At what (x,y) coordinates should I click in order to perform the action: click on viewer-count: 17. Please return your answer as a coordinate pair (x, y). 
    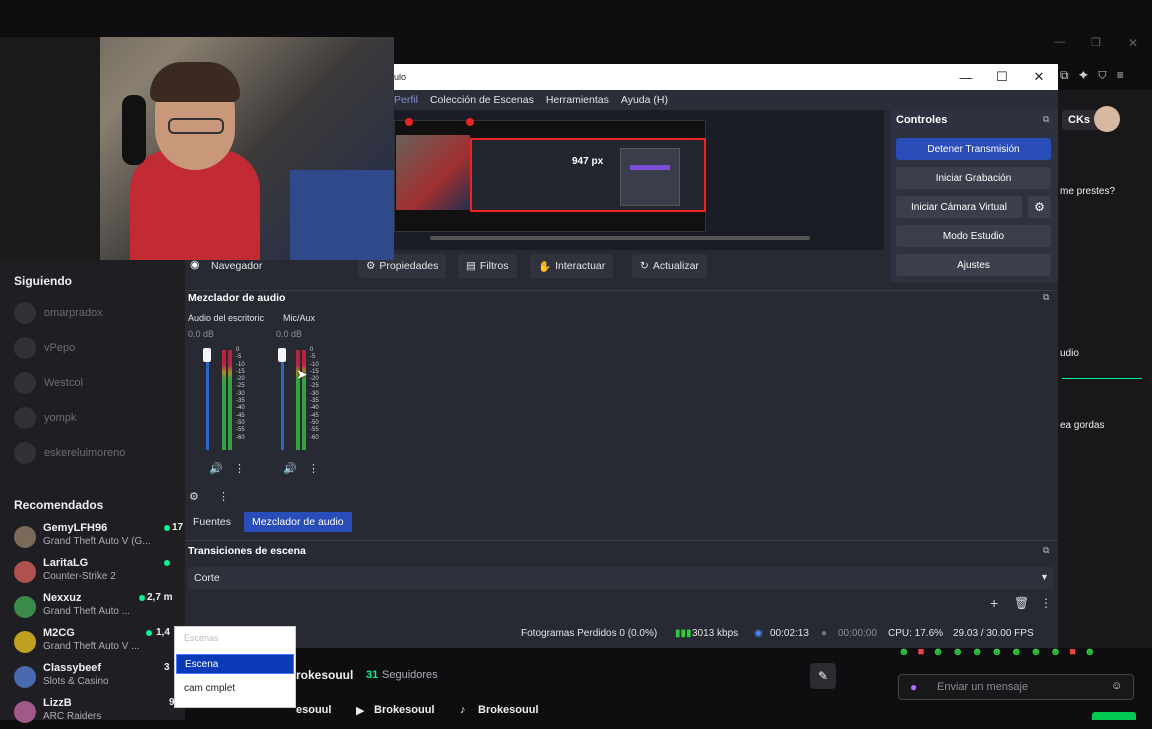
    Looking at the image, I should click on (178, 527).